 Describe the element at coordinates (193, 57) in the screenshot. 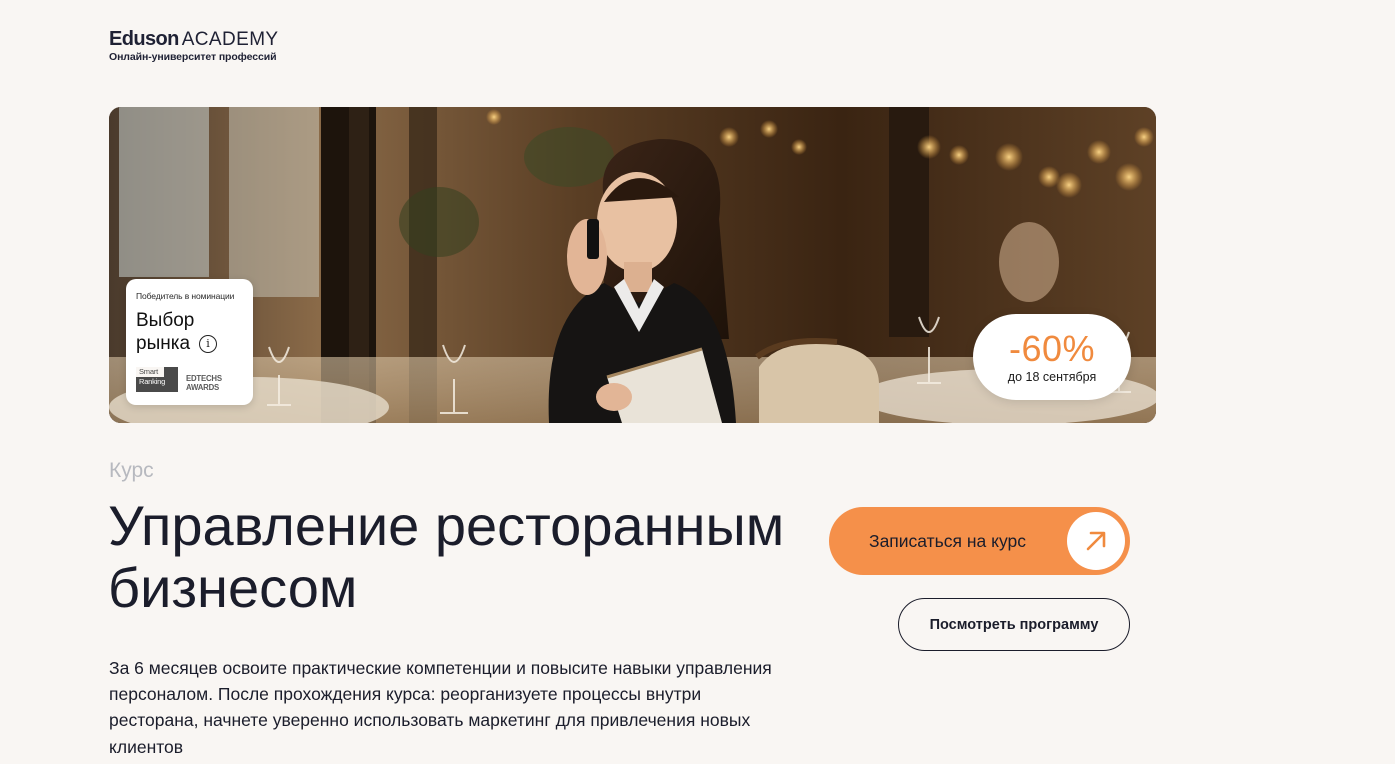

I see `logo-tagline: Онлайн-университет профессий` at that location.